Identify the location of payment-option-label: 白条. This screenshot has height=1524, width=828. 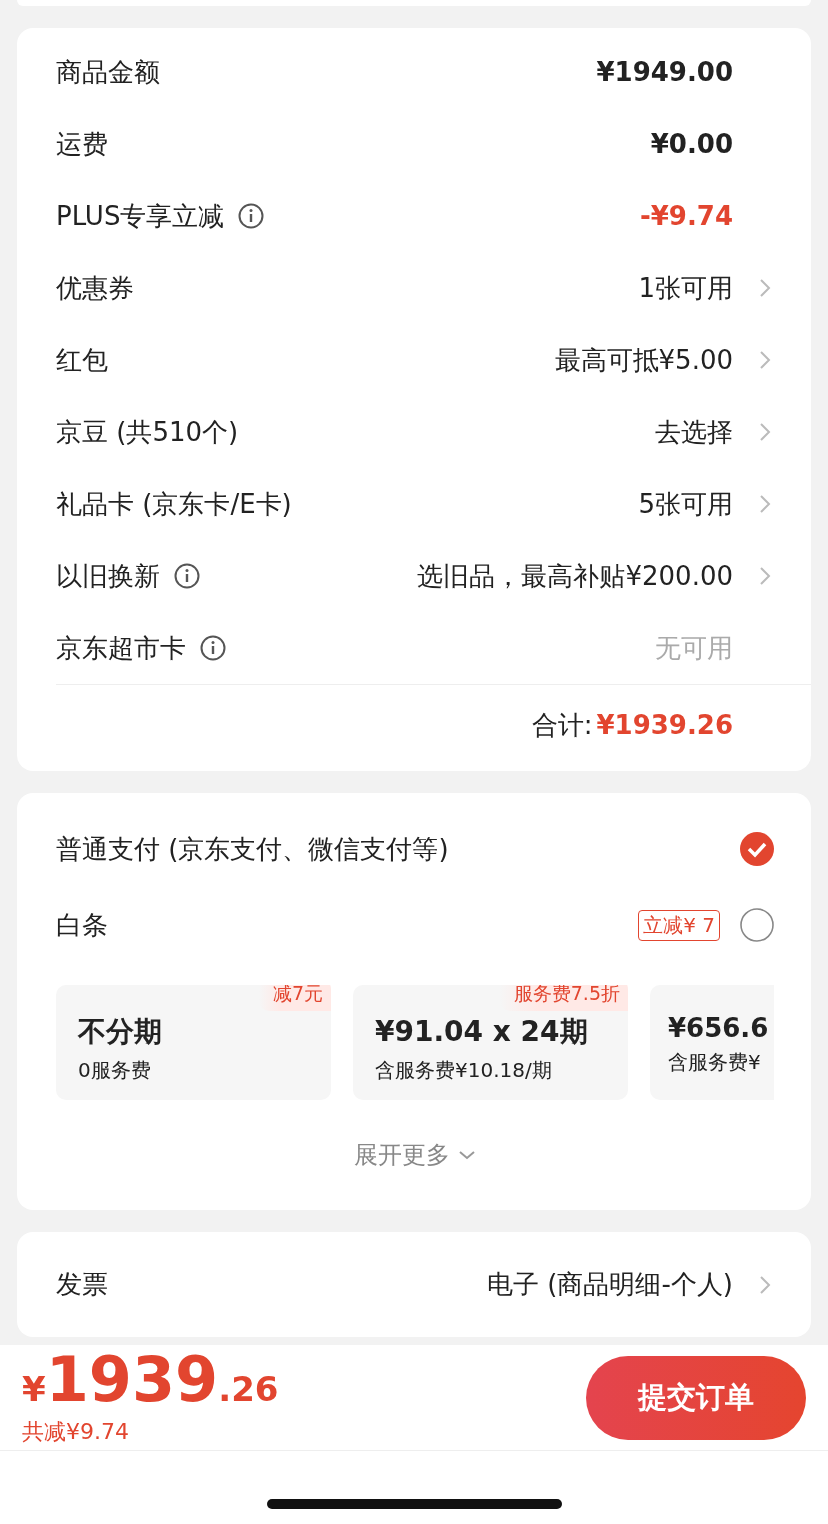
(338, 925).